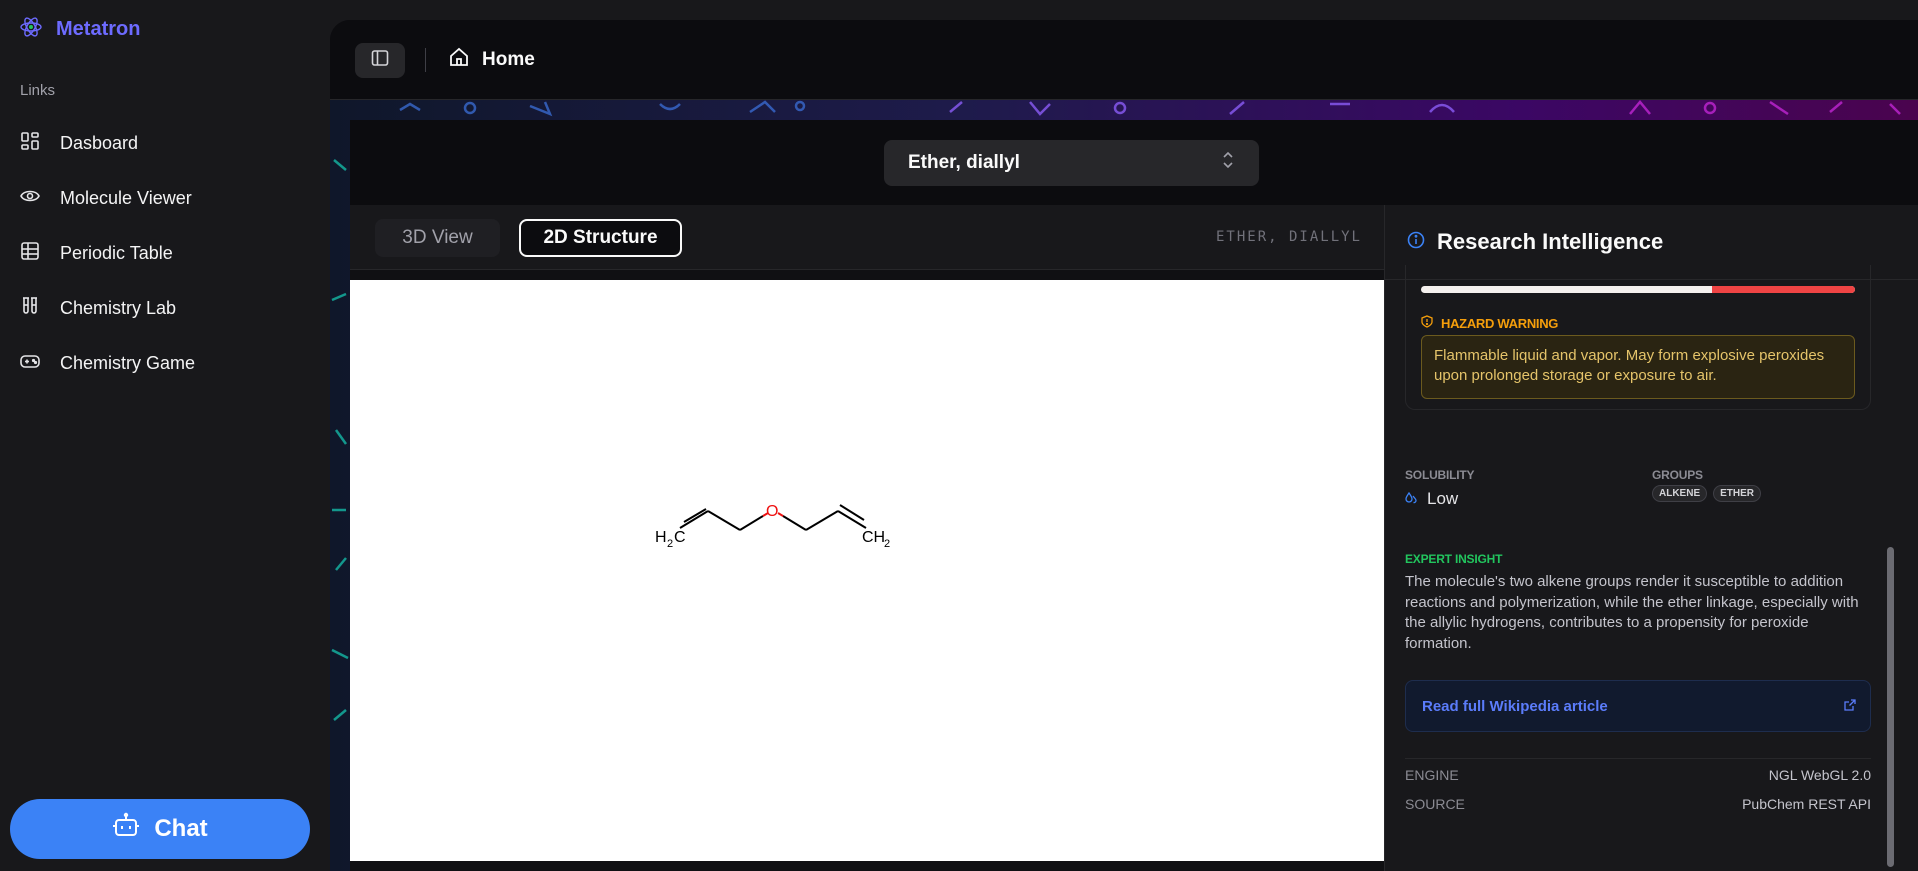  I want to click on sidebar-item-chemistry-game: Chemistry Game, so click(170, 363).